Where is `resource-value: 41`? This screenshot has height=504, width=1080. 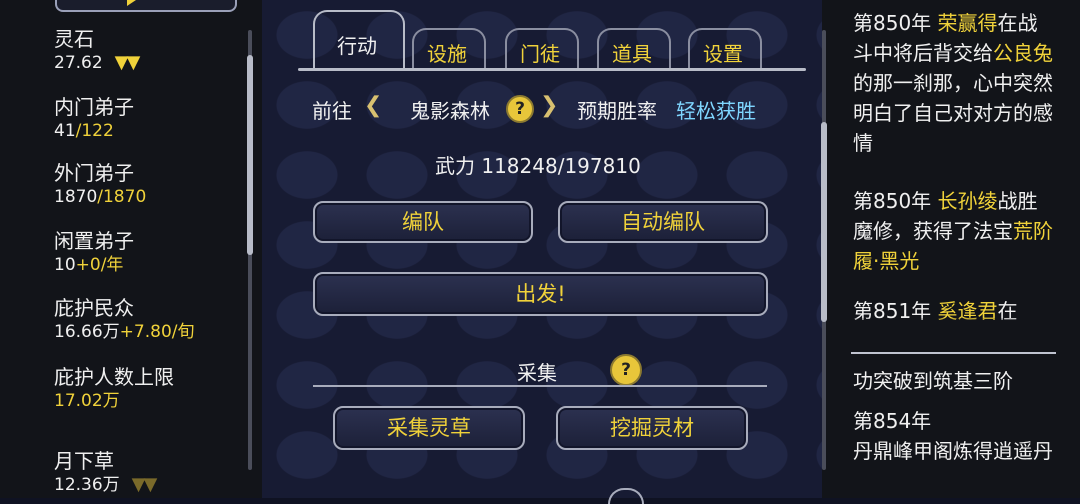
resource-value: 41 is located at coordinates (65, 131).